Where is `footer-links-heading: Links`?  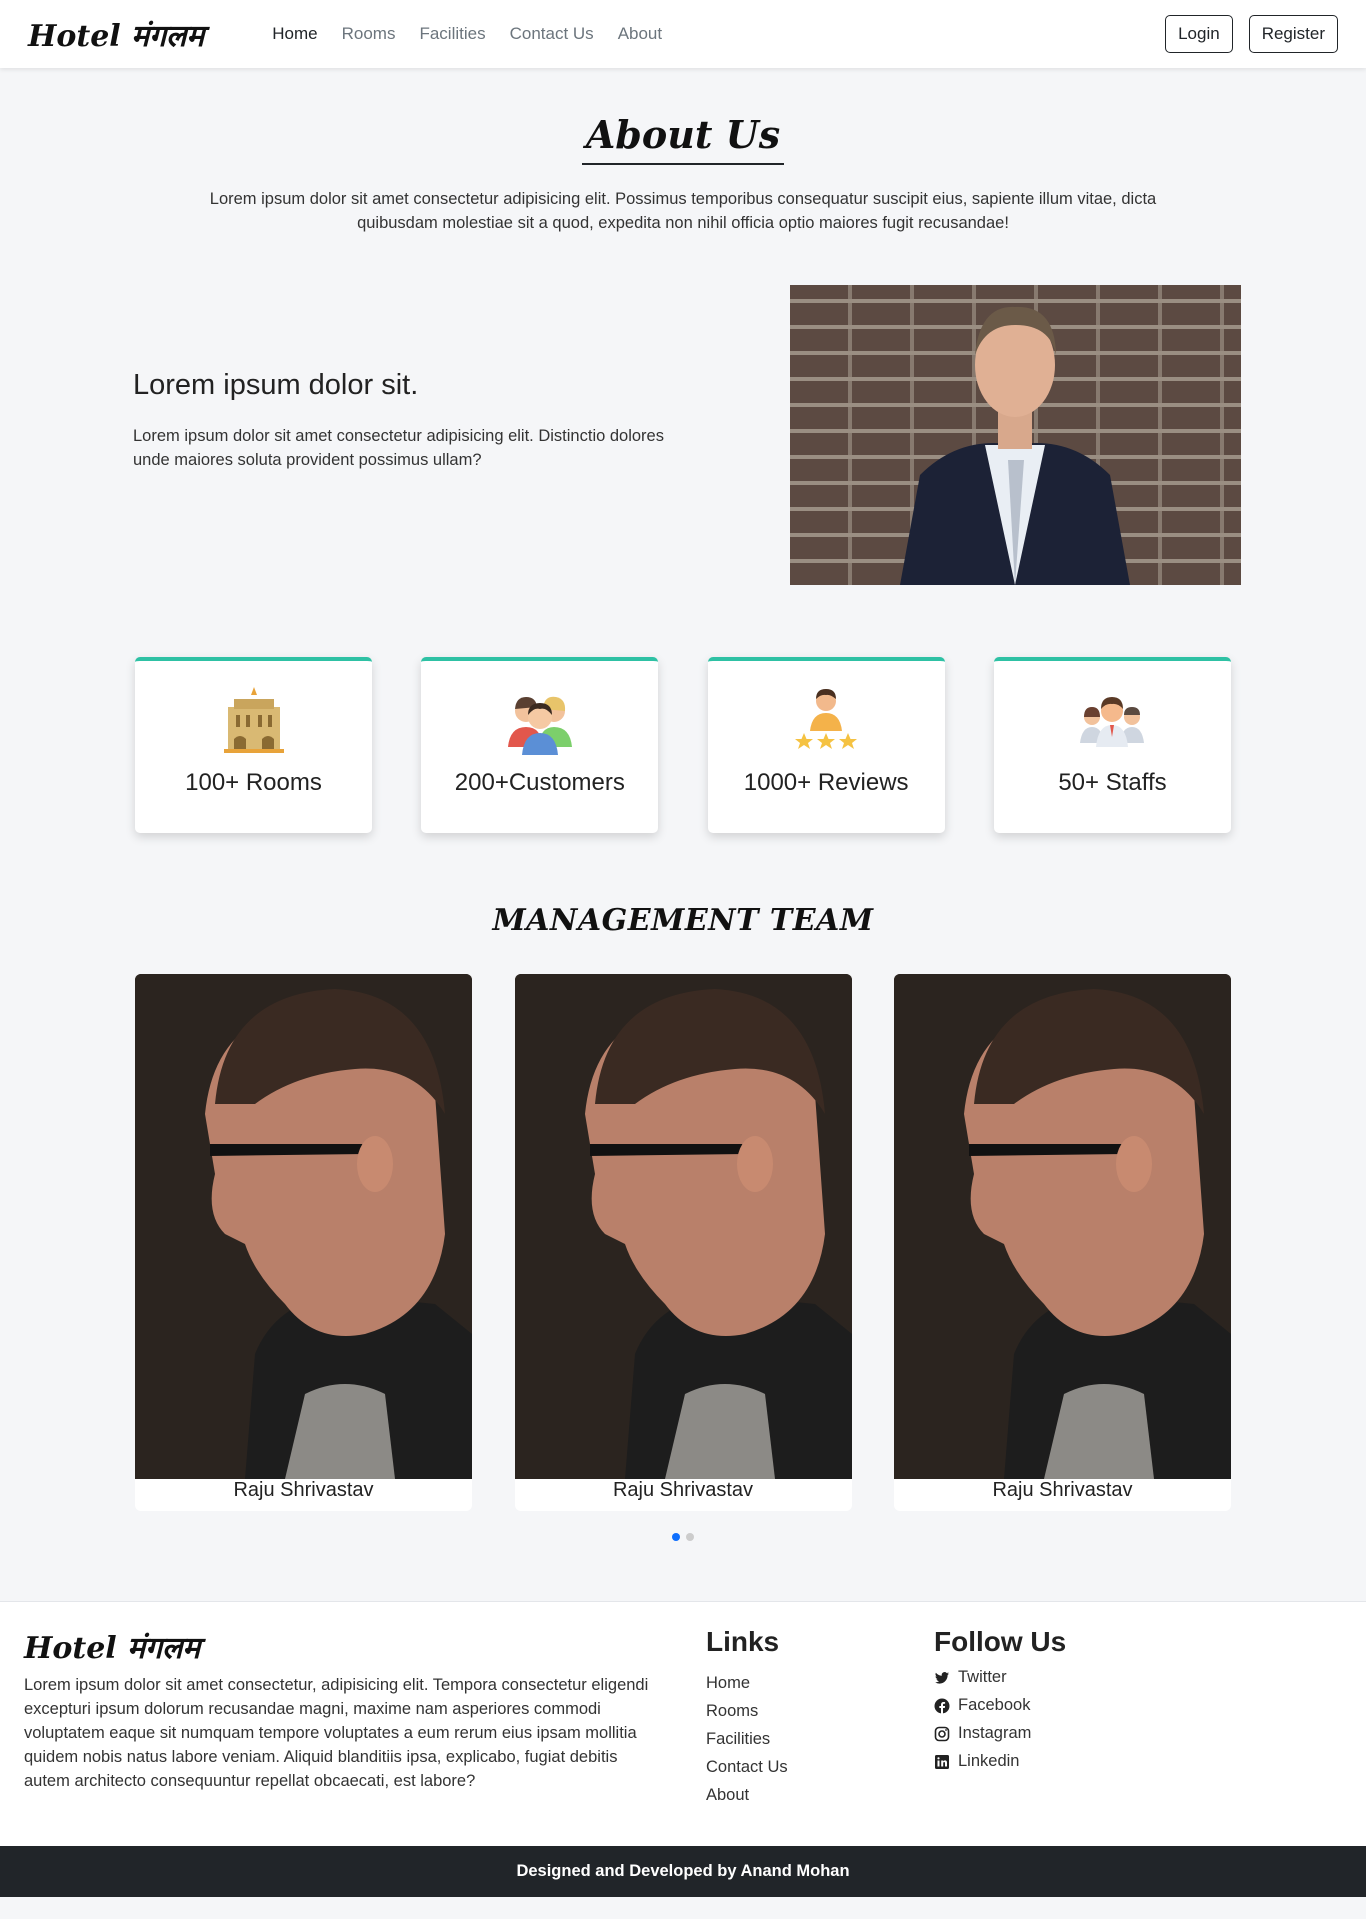
footer-links-heading: Links is located at coordinates (743, 1641).